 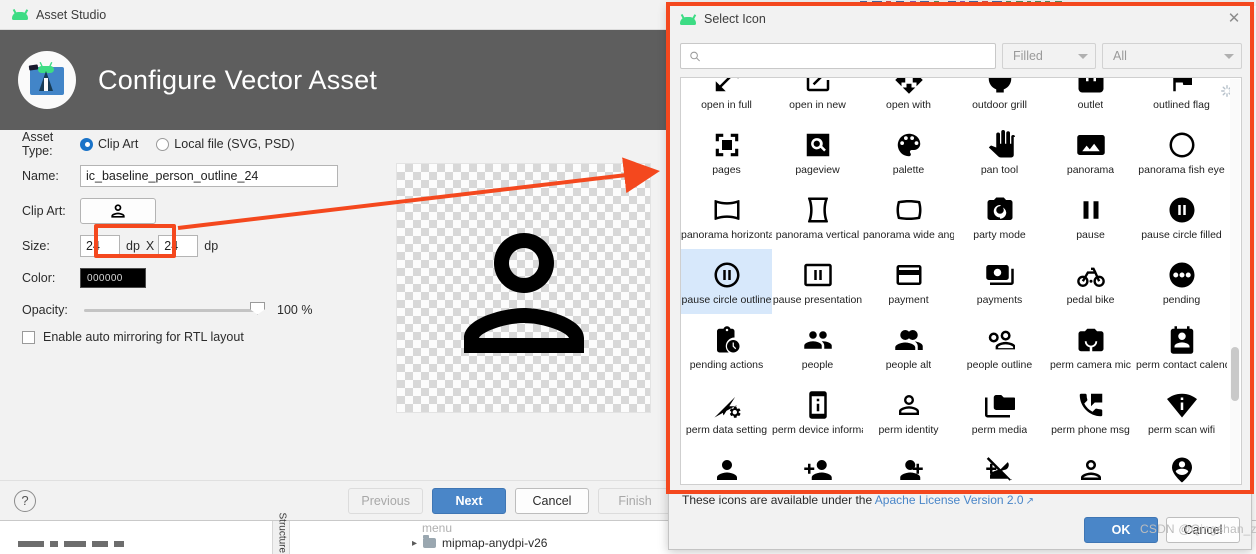 What do you see at coordinates (163, 144) in the screenshot?
I see `radio-local-file-indicator` at bounding box center [163, 144].